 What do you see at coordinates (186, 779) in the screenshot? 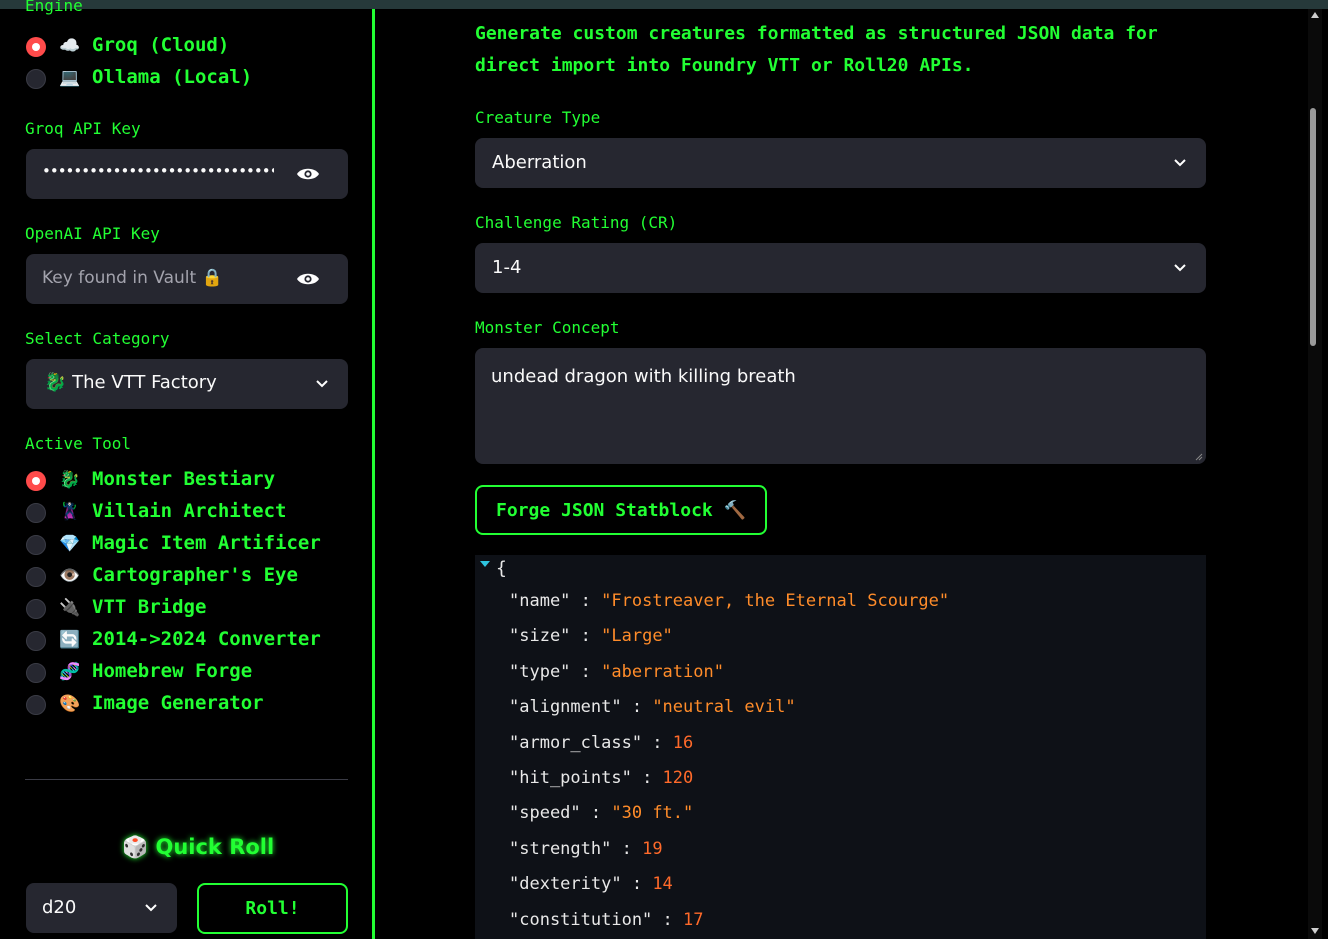
I see `sidebar-separator` at bounding box center [186, 779].